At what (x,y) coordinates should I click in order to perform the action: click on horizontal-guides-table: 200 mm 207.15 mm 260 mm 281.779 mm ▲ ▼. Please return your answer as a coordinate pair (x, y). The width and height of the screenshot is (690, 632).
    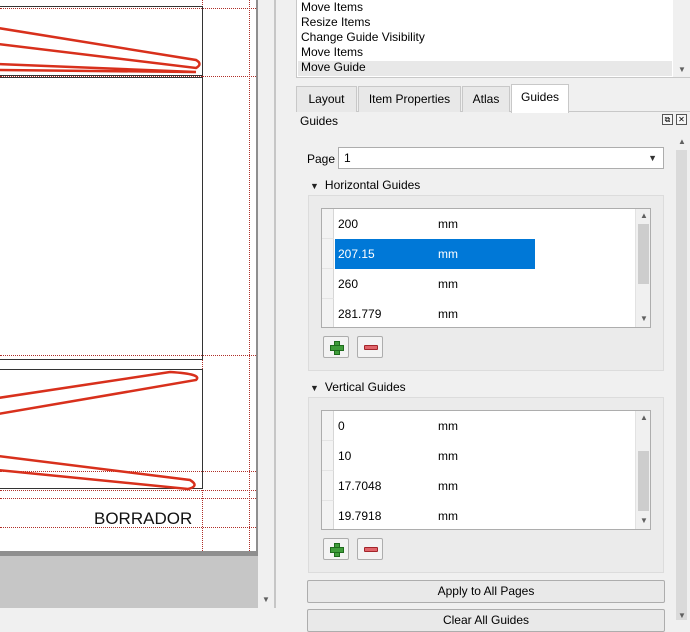
    Looking at the image, I should click on (486, 268).